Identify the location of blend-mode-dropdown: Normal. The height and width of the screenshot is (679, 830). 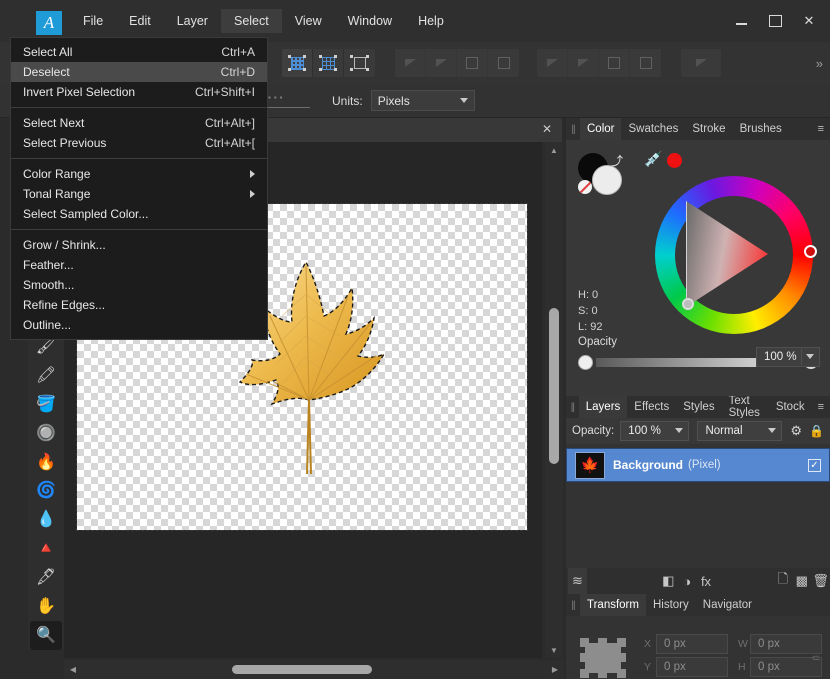
(740, 431).